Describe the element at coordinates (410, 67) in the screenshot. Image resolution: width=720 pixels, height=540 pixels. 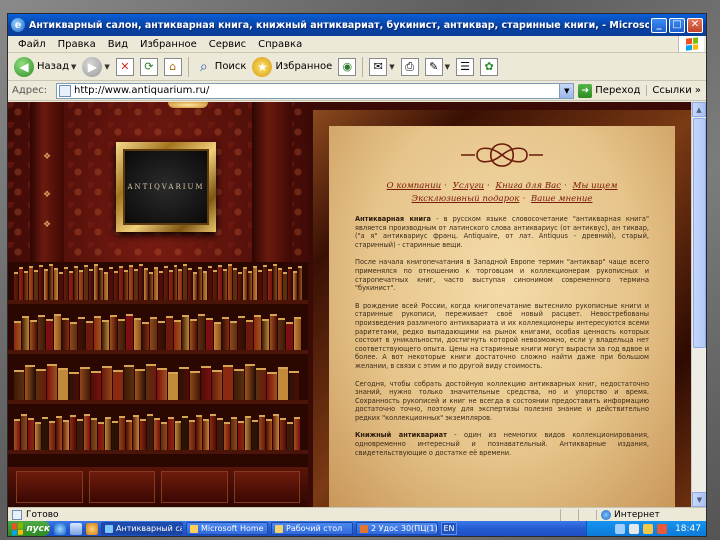
I see `print-button: ⎙` at that location.